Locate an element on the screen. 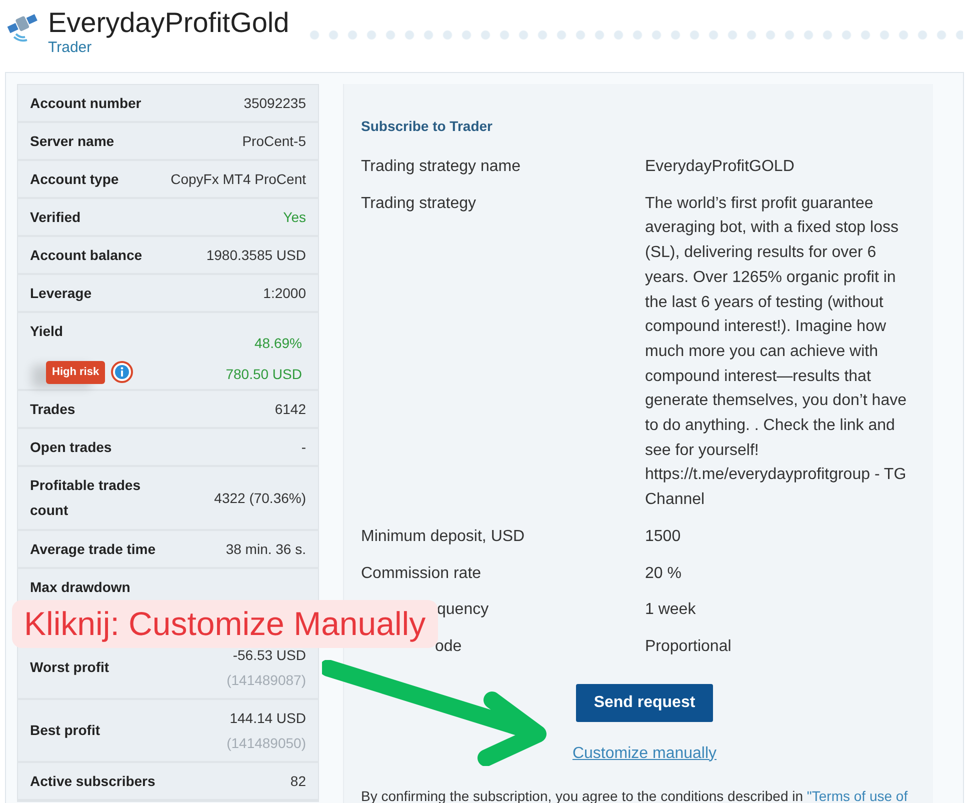  field-value: Proportional is located at coordinates (688, 646).